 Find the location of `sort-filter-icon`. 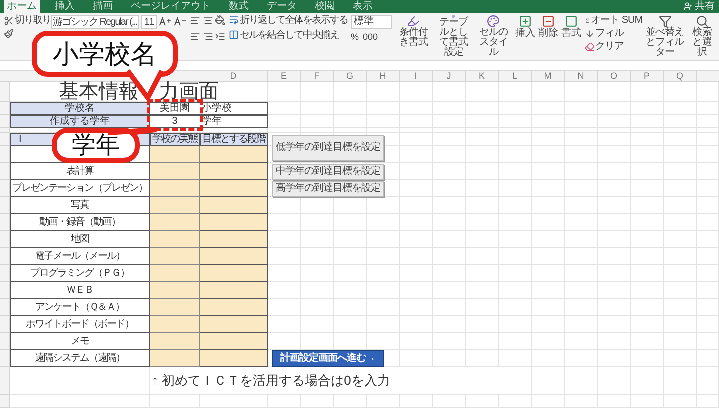

sort-filter-icon is located at coordinates (665, 21).